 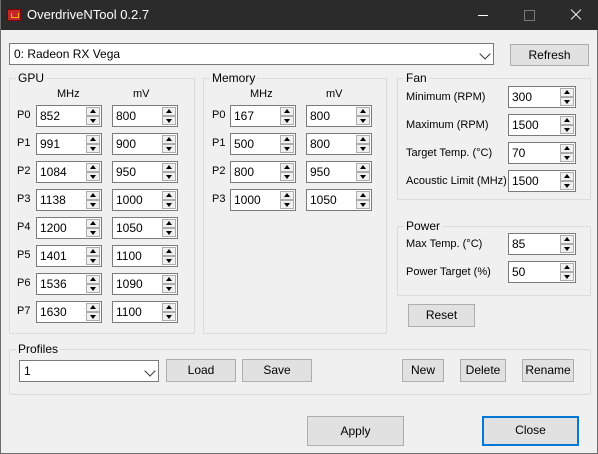 What do you see at coordinates (145, 228) in the screenshot?
I see `gpu-mv-spinner: 1050` at bounding box center [145, 228].